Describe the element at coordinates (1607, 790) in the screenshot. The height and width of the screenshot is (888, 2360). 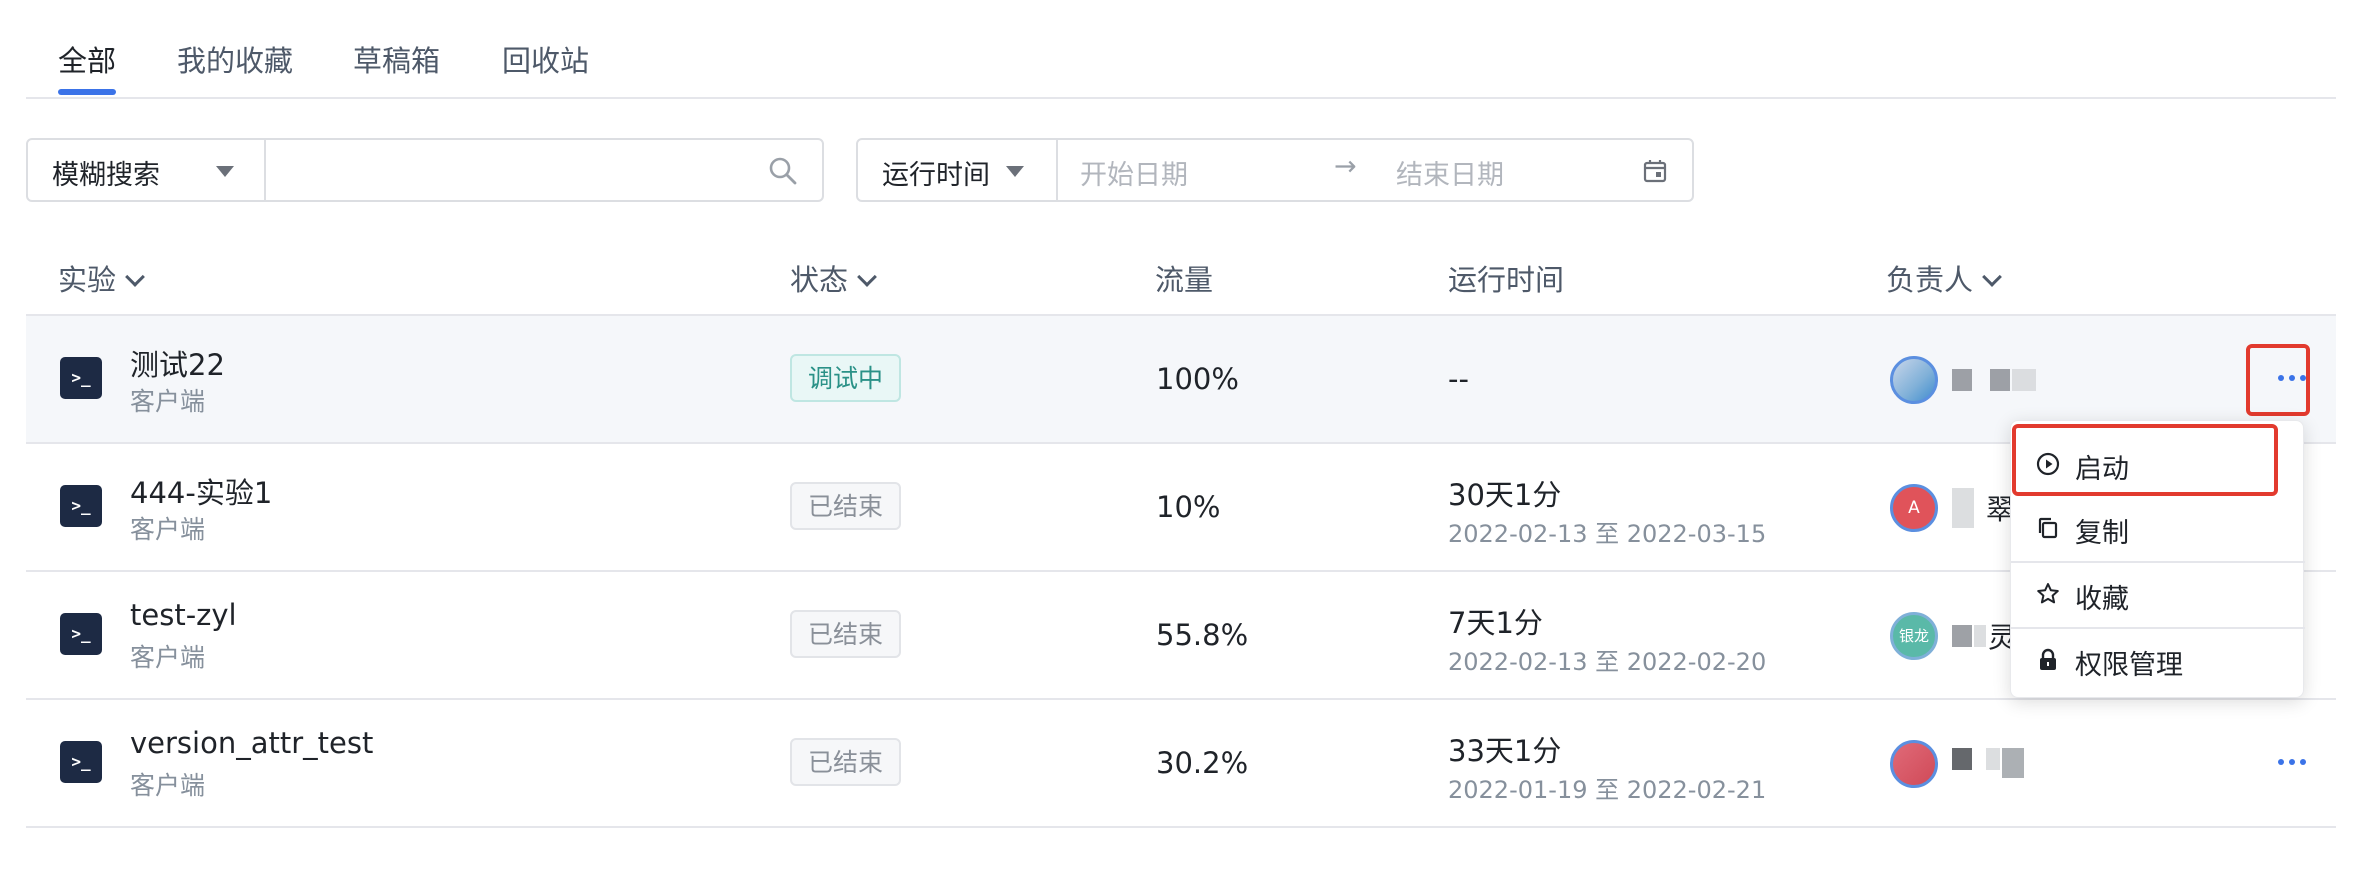
I see `run-date-range: 2022-01-19 至 2022-02-21` at that location.